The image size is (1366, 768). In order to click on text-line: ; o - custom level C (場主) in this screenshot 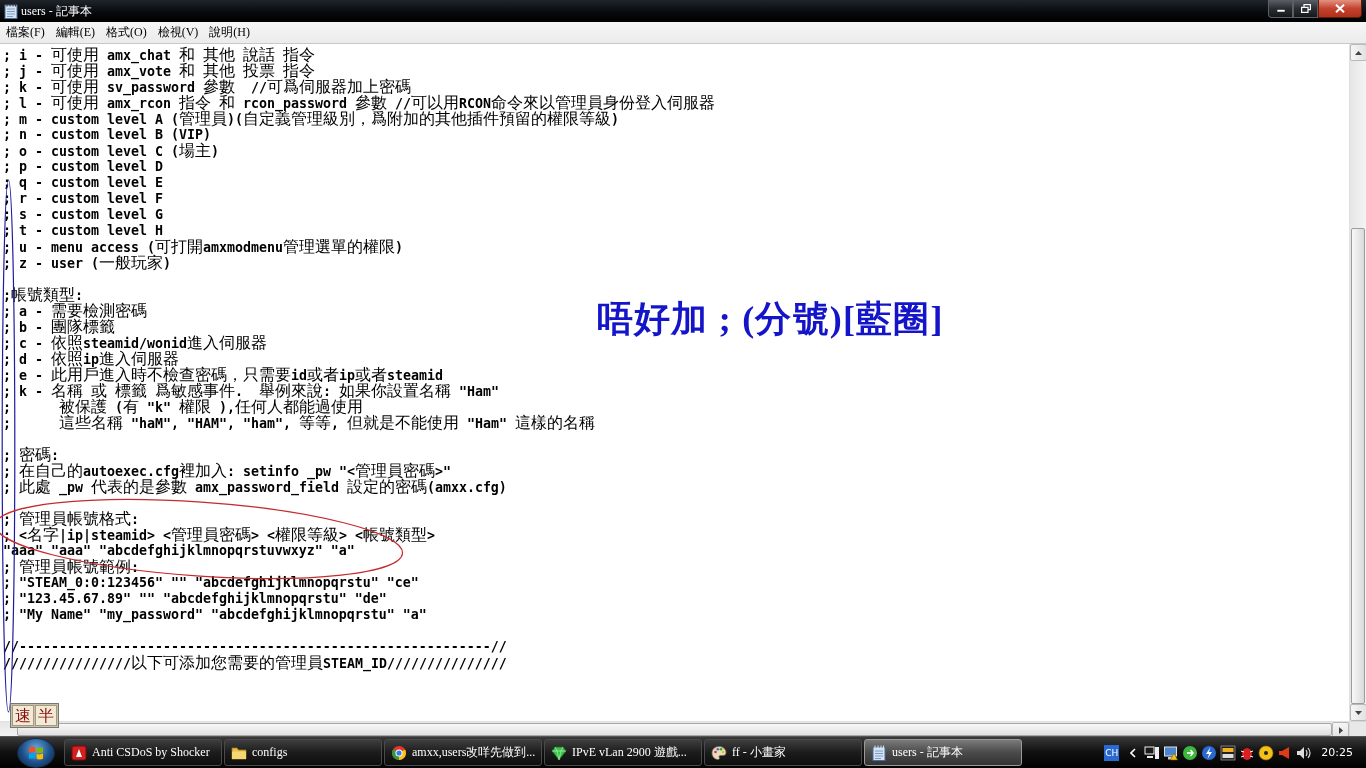, I will do `click(111, 151)`.